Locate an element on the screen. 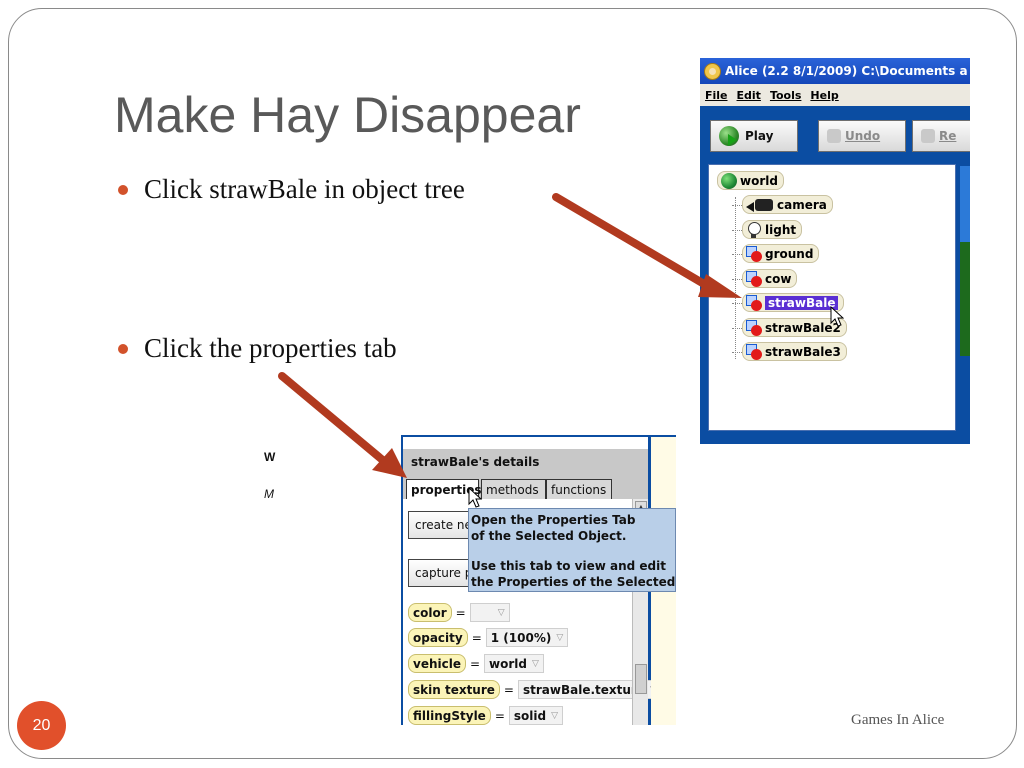 The height and width of the screenshot is (768, 1024). tree-item-camera: camera is located at coordinates (782, 204).